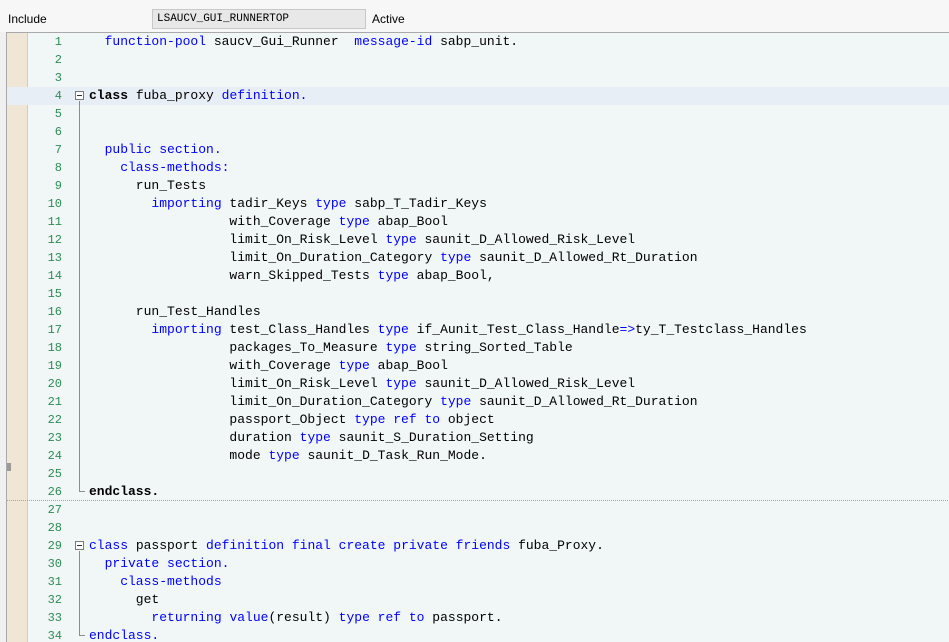 The height and width of the screenshot is (642, 949). What do you see at coordinates (478, 168) in the screenshot?
I see `code-line: 8 class-methods:` at bounding box center [478, 168].